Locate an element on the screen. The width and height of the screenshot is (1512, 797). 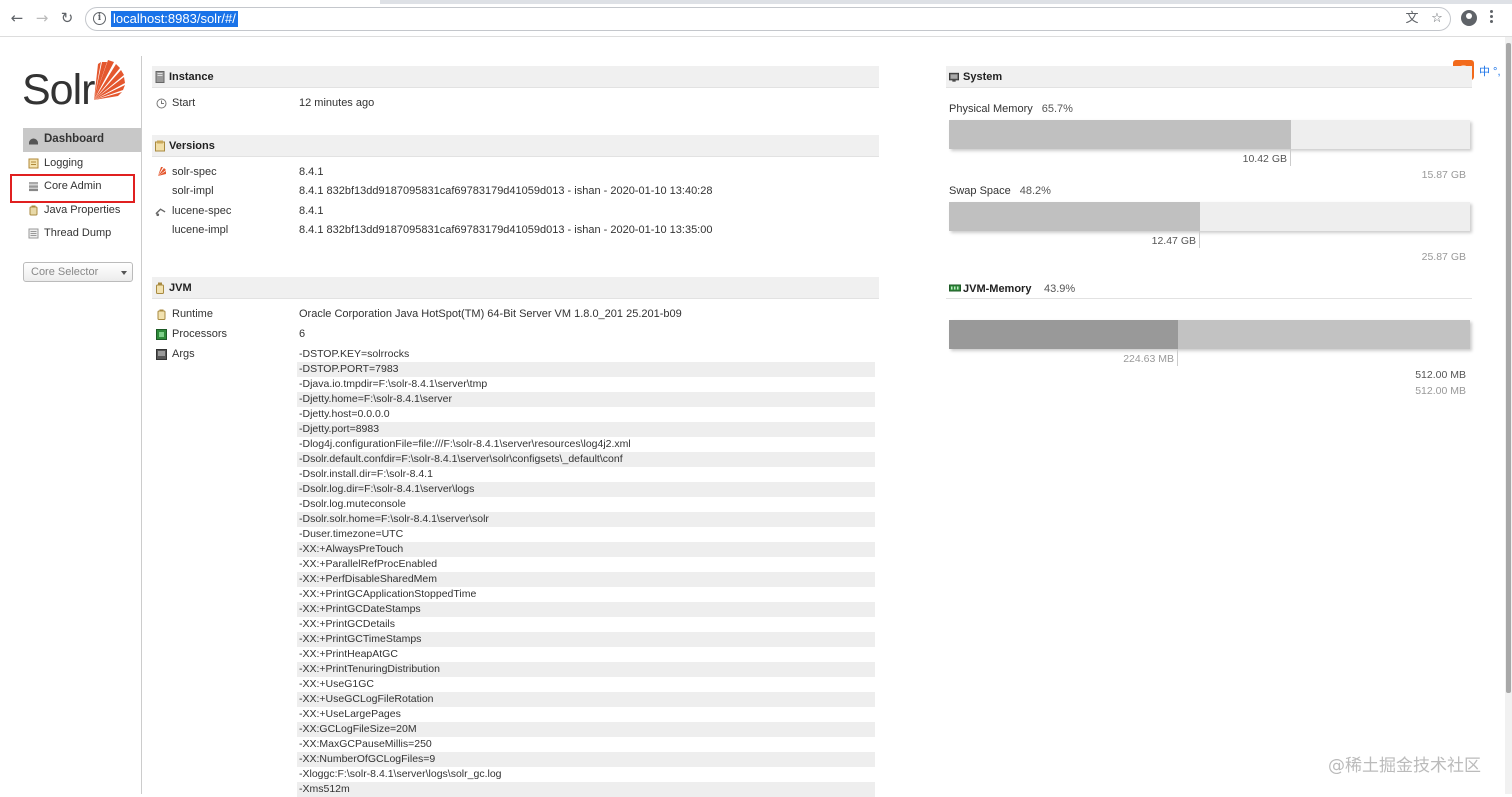
arg-item: -XX:+UseGCLogFileRotation is located at coordinates (586, 699).